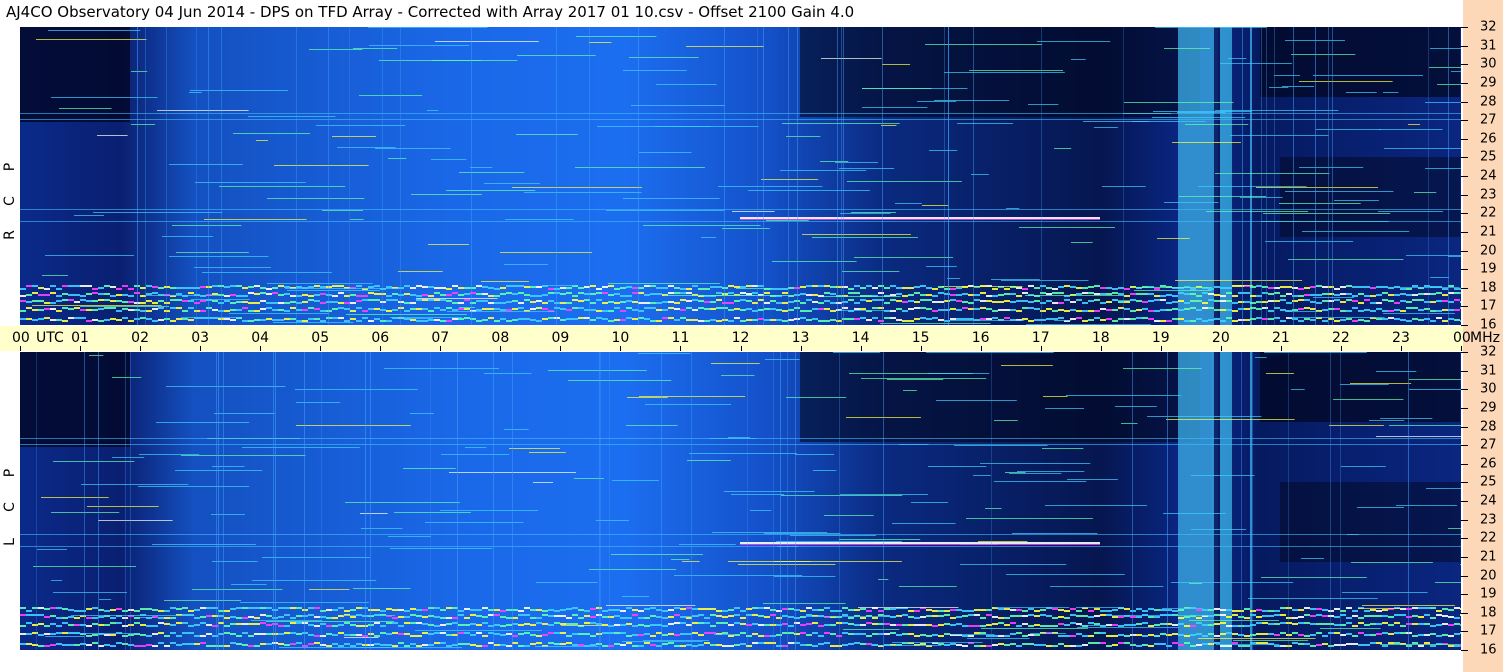 This screenshot has width=1503, height=672. I want to click on time-tick-mark, so click(141, 348).